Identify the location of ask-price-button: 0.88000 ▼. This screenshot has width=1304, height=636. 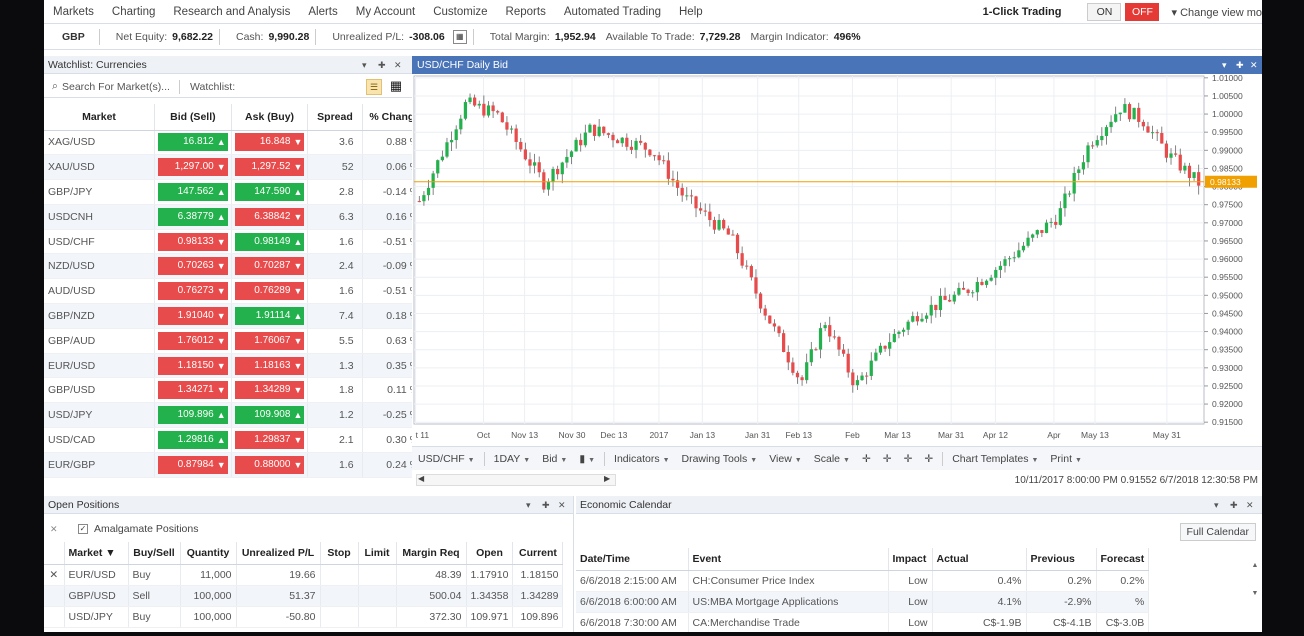
(269, 464).